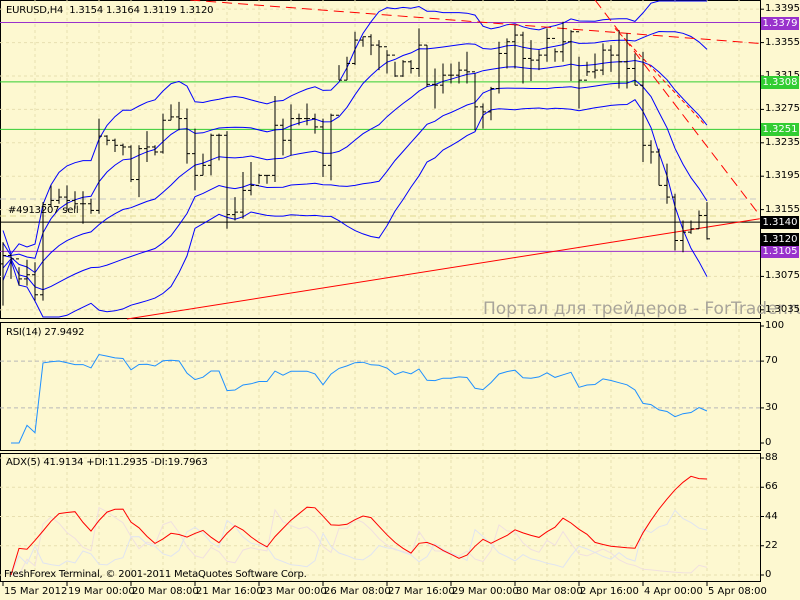  Describe the element at coordinates (768, 574) in the screenshot. I see `adx-axis-label: 0` at that location.